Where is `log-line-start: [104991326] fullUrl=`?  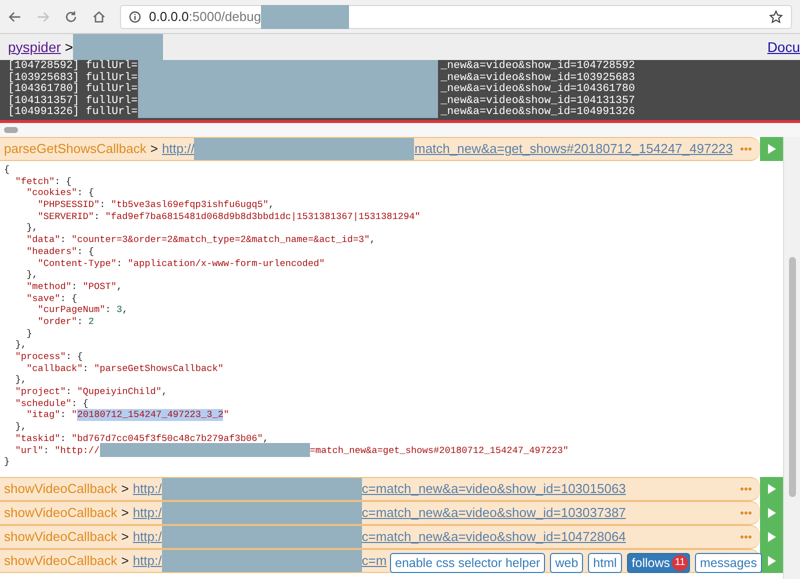
log-line-start: [104991326] fullUrl= is located at coordinates (73, 112).